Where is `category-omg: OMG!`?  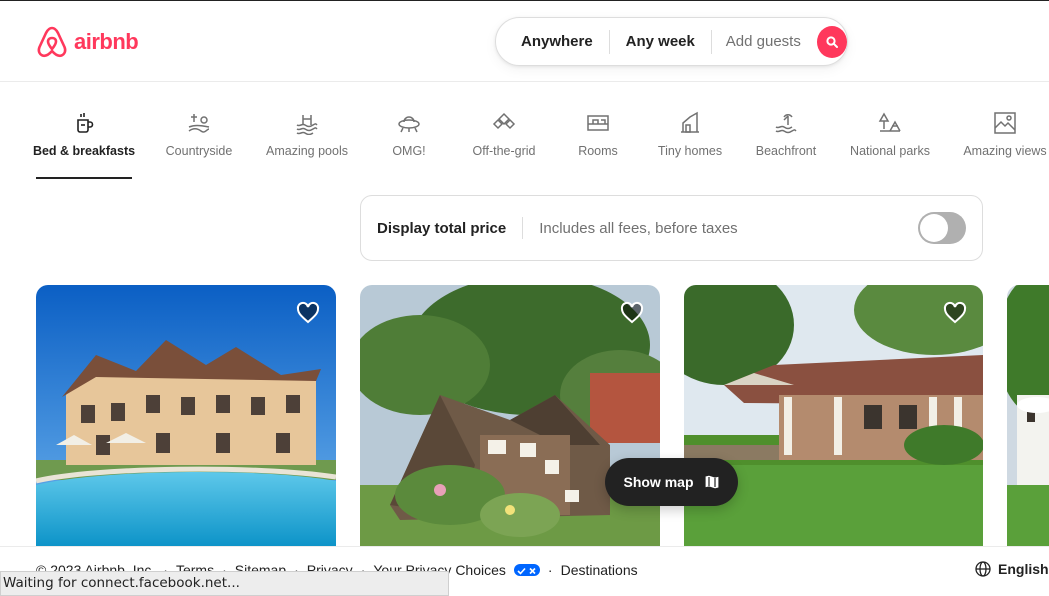 category-omg: OMG! is located at coordinates (409, 134).